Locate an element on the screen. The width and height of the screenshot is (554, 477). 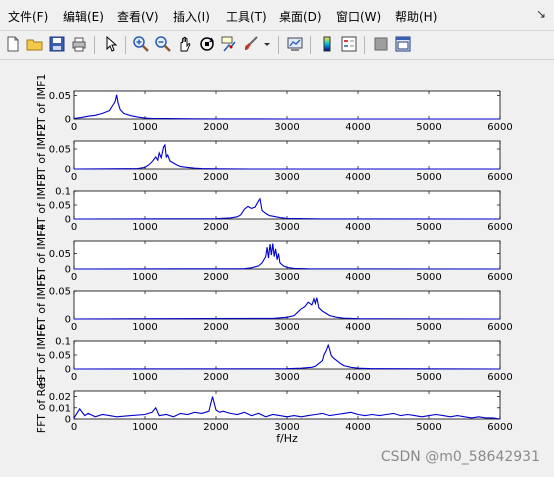
toolbar is located at coordinates (277, 45).